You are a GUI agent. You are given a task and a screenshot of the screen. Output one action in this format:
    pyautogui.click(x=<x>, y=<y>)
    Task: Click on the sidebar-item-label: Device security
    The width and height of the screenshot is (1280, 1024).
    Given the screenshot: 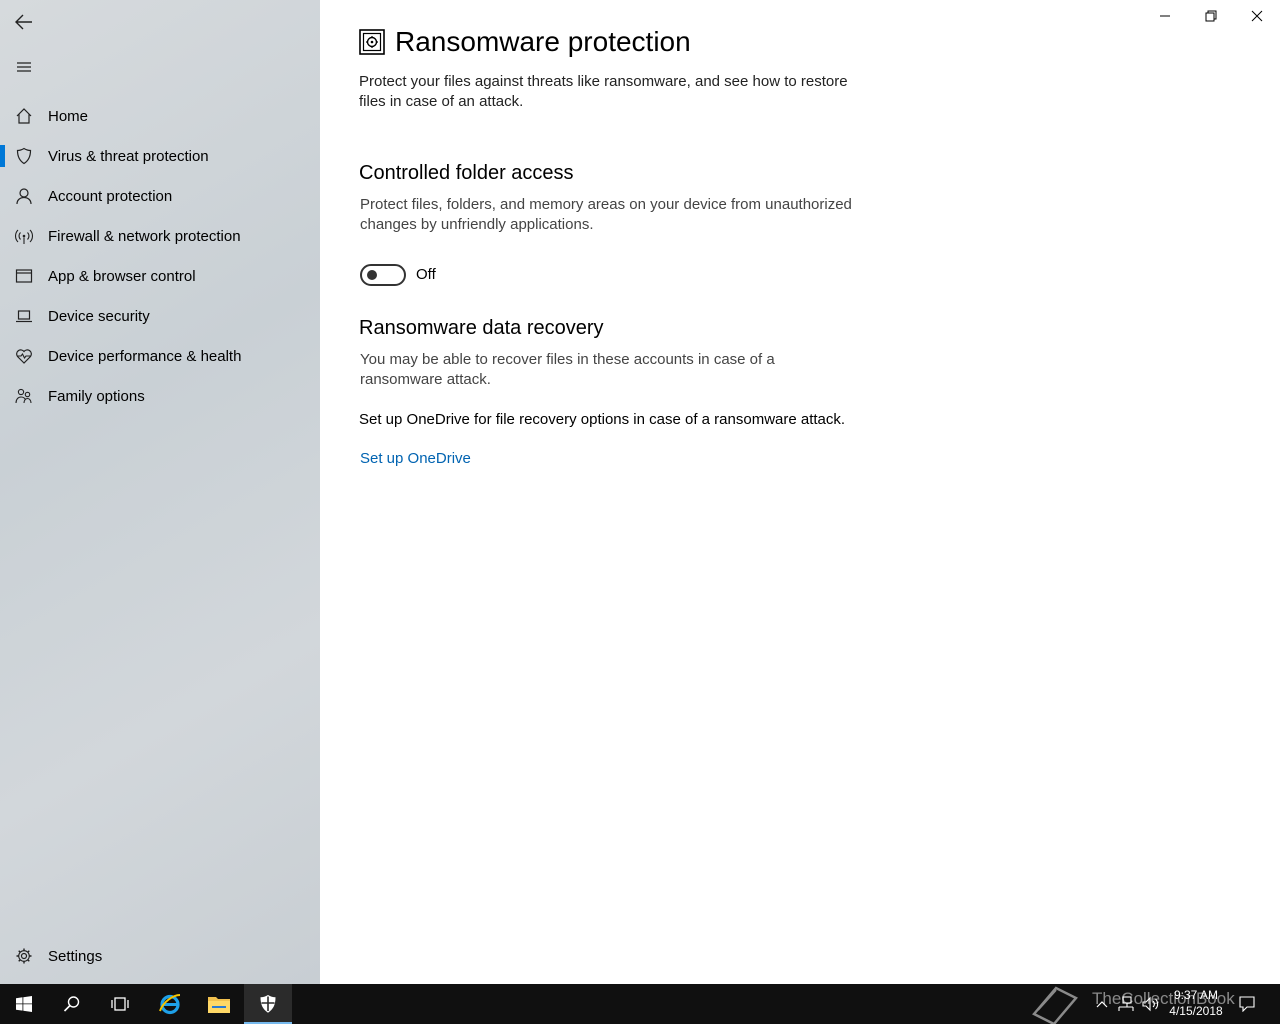 What is the action you would take?
    pyautogui.click(x=99, y=316)
    